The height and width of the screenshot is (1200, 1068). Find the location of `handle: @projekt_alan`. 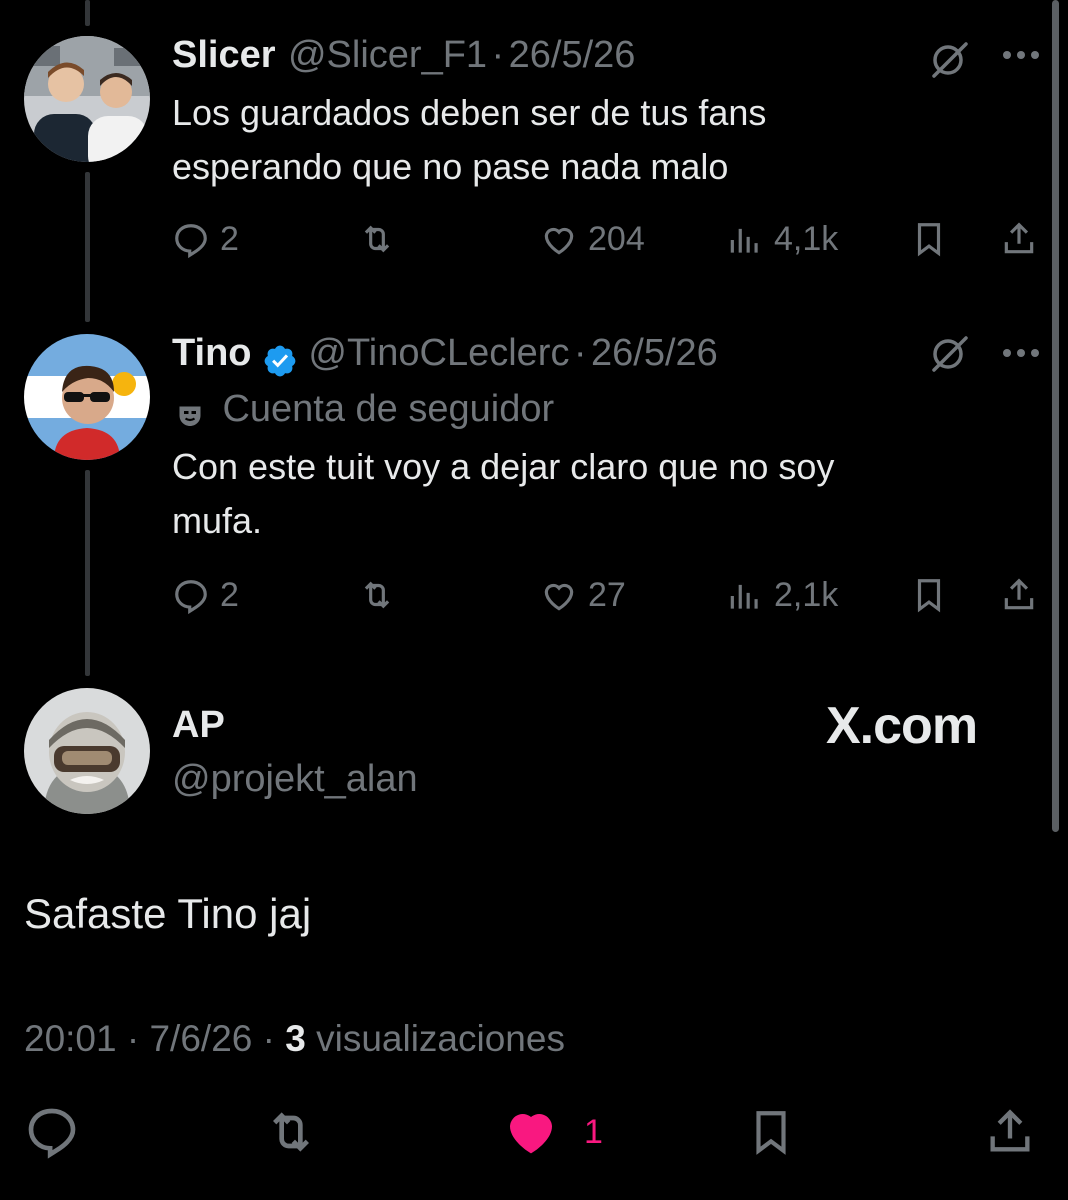

handle: @projekt_alan is located at coordinates (295, 779).